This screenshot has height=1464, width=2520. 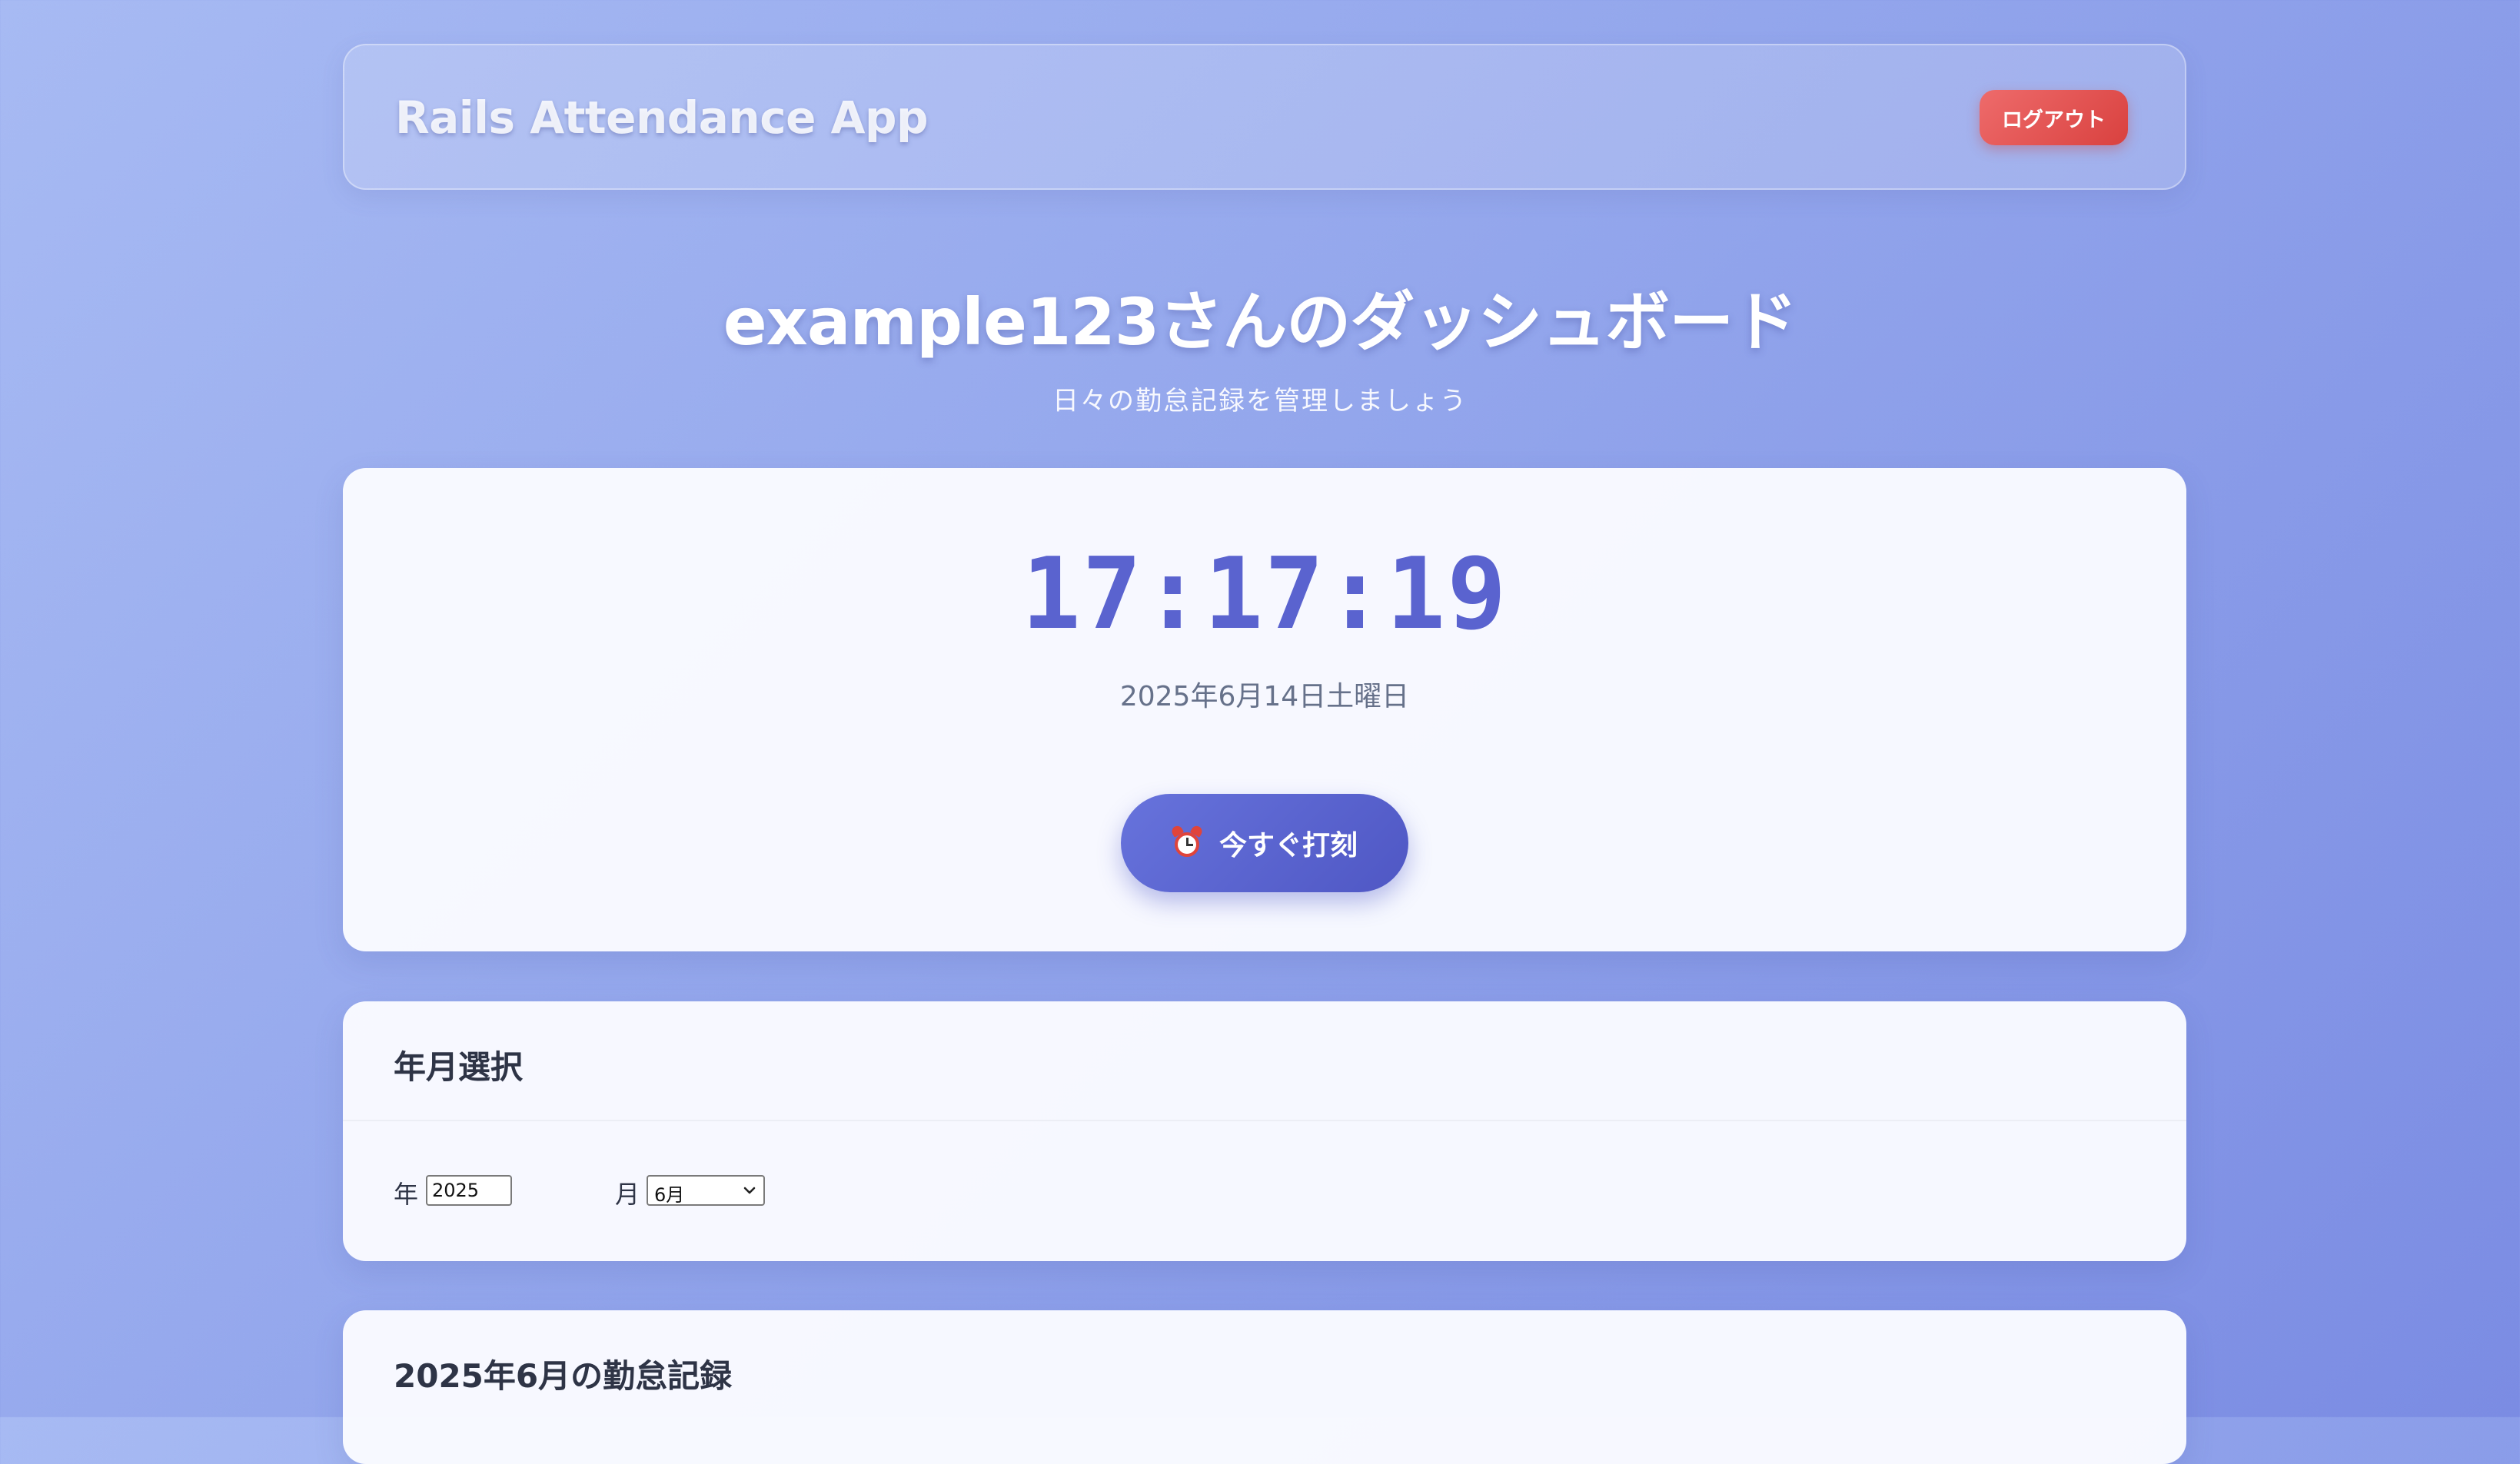 What do you see at coordinates (749, 1190) in the screenshot?
I see `chevron-down-icon` at bounding box center [749, 1190].